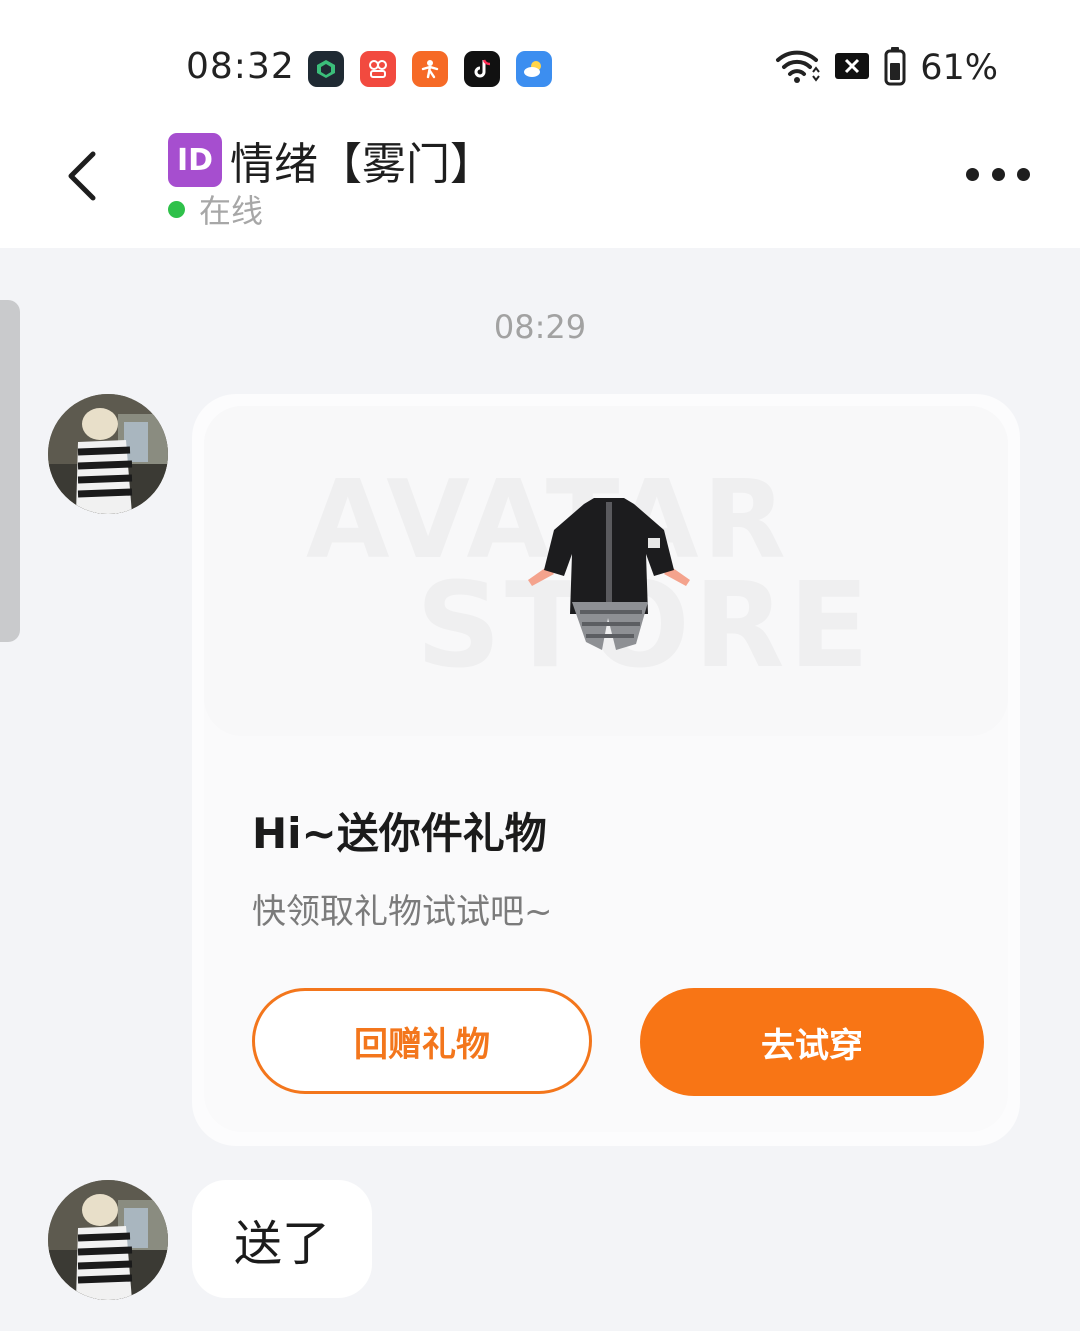  Describe the element at coordinates (959, 68) in the screenshot. I see `battery-percent: 61%` at that location.